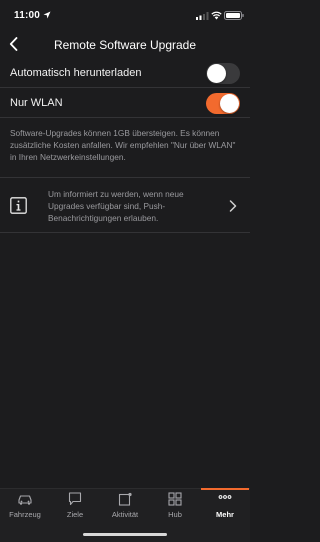 The image size is (320, 542). What do you see at coordinates (25, 506) in the screenshot?
I see `tab-fahrzeug: Fahrzeug` at bounding box center [25, 506].